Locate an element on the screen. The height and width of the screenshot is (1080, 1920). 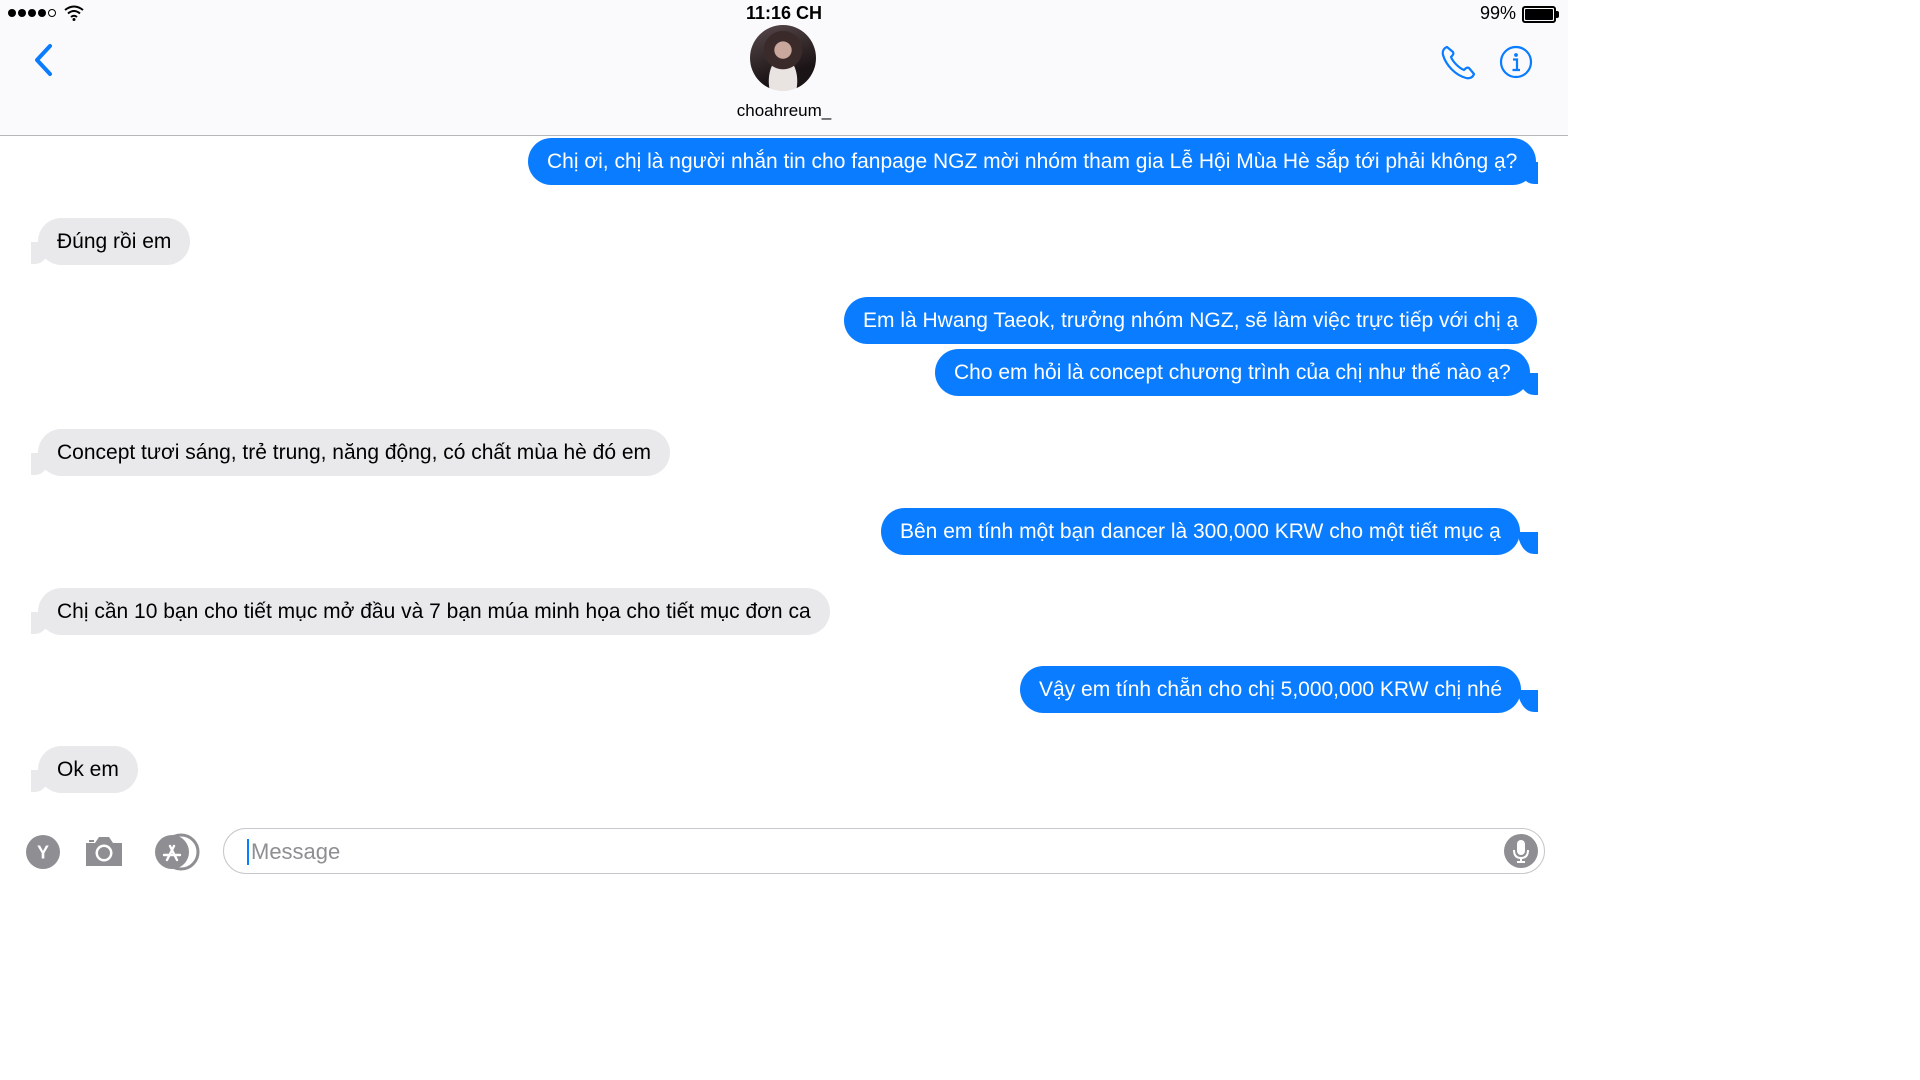
battery-percent: 99% is located at coordinates (1497, 13).